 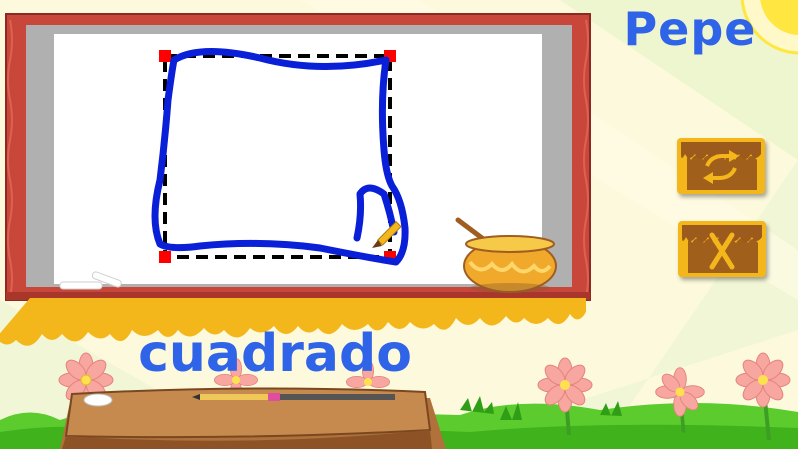 What do you see at coordinates (275, 354) in the screenshot?
I see `target-word: cuadrado` at bounding box center [275, 354].